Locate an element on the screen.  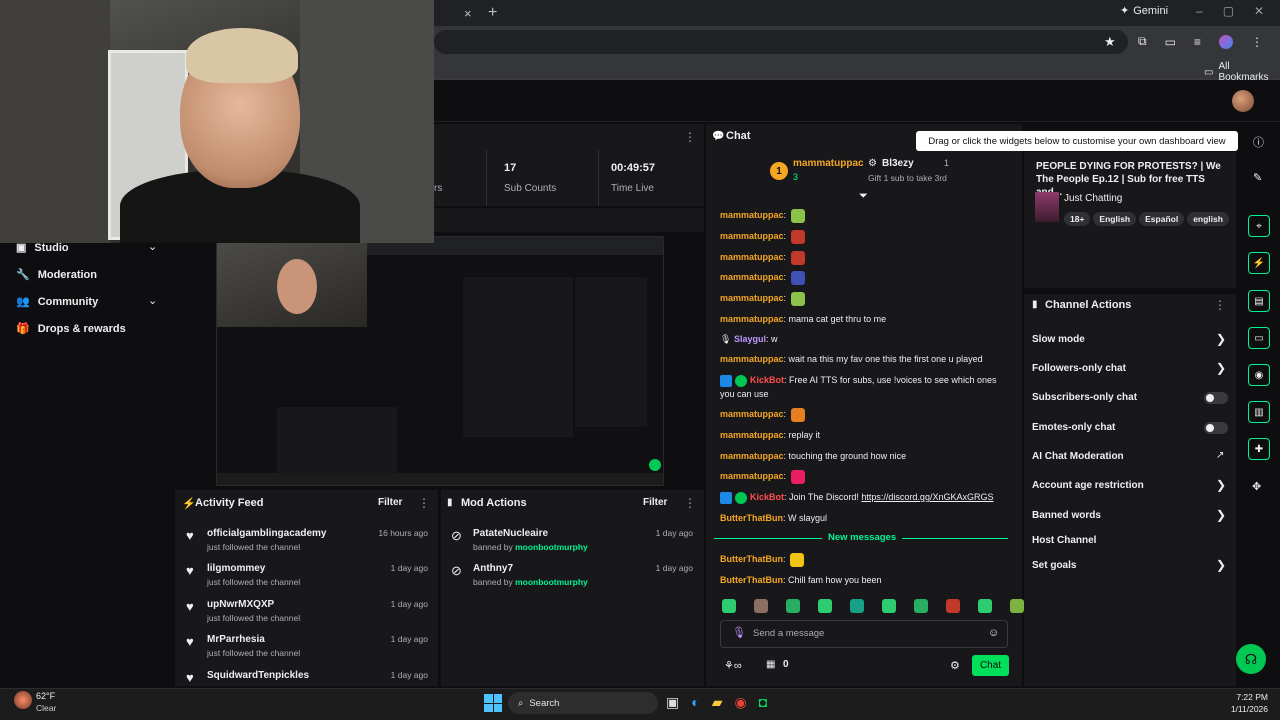
mod-filter-button: Filter is located at coordinates (655, 502).